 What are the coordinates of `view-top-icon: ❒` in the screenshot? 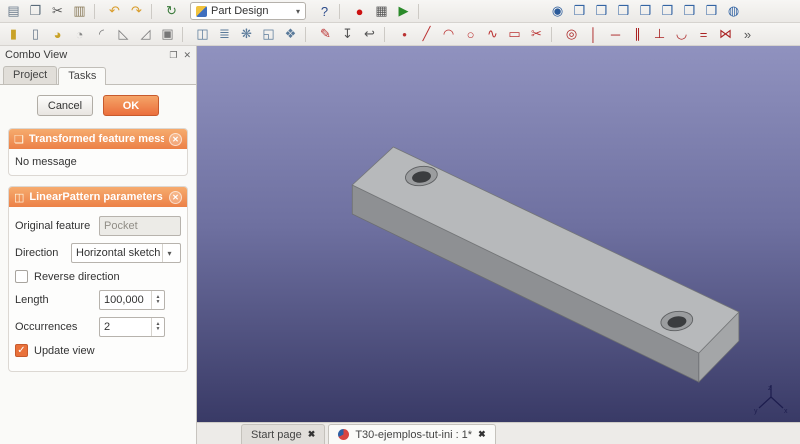 It's located at (623, 11).